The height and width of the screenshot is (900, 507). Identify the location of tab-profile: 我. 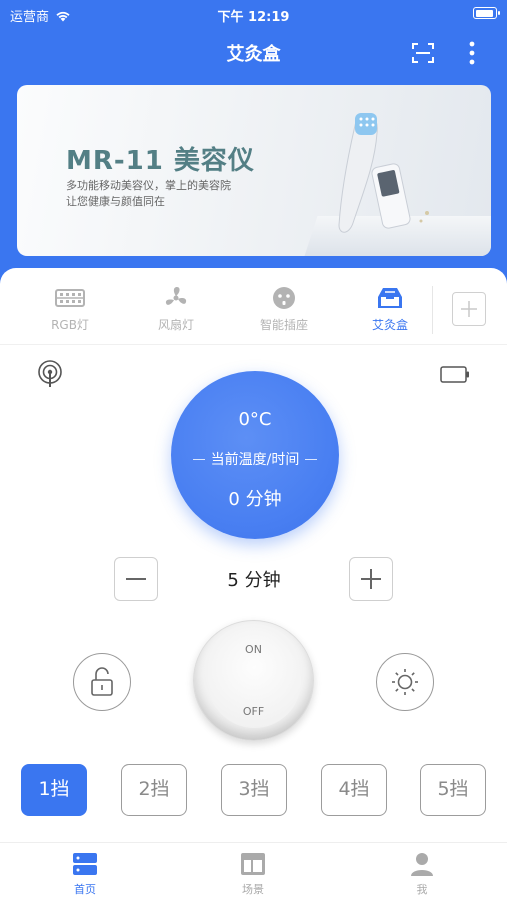
(422, 874).